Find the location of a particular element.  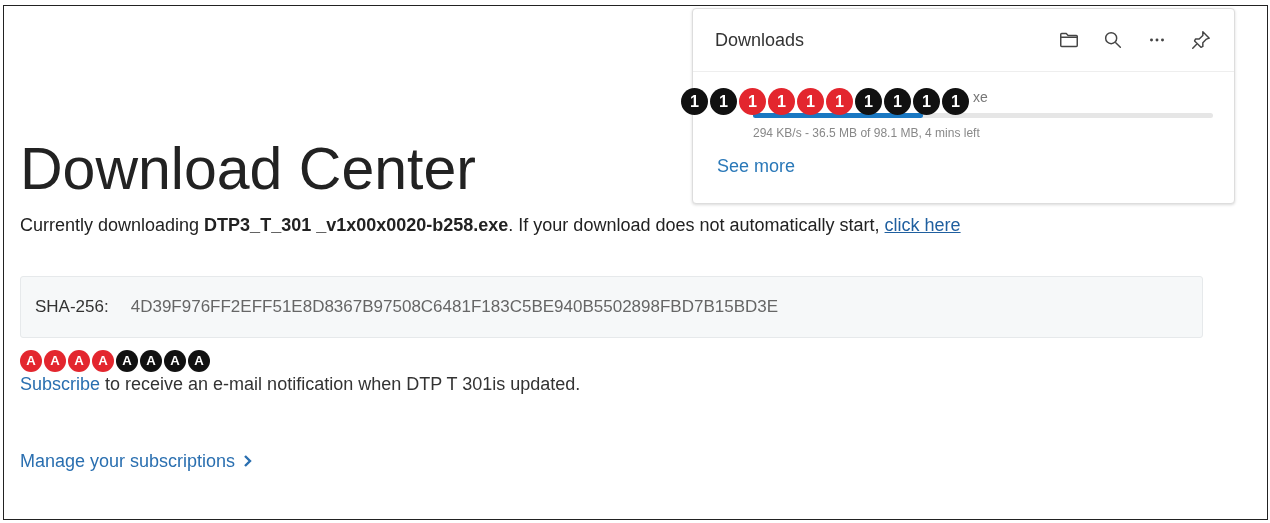

hash-value: 4D39F976FF2EFF51E8D8367B97508C6481F183C5BE940B5502898FBD7B15BD3E is located at coordinates (454, 306).